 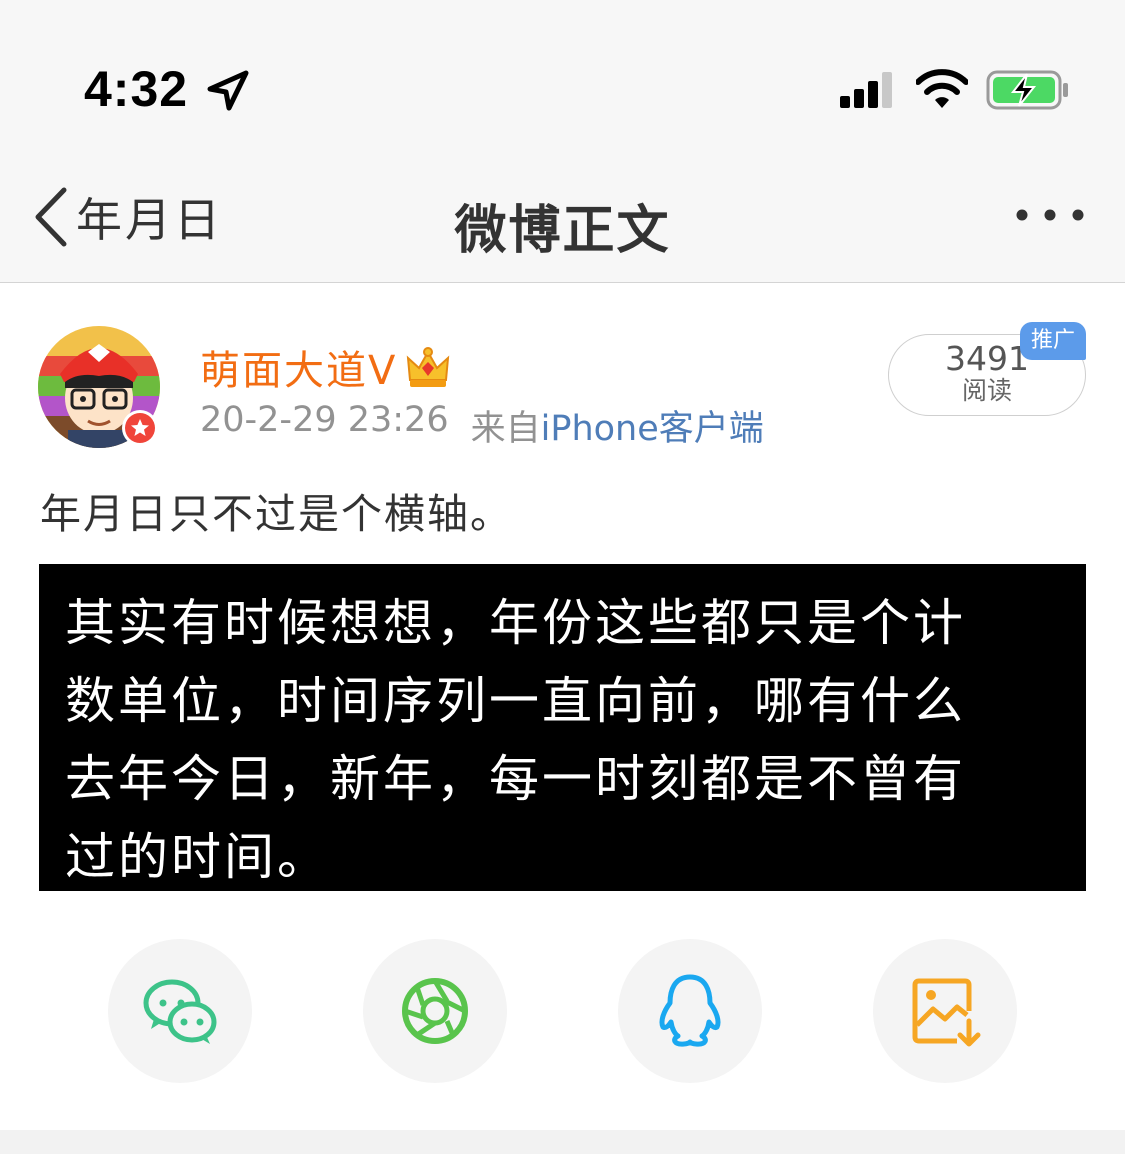 What do you see at coordinates (324, 420) in the screenshot?
I see `post-timestamp: 20-2-29 23:26` at bounding box center [324, 420].